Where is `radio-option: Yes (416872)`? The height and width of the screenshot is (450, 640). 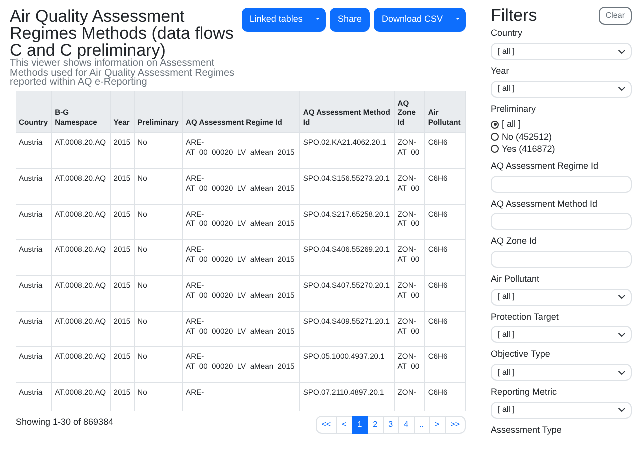
radio-option: Yes (416872) is located at coordinates (561, 148).